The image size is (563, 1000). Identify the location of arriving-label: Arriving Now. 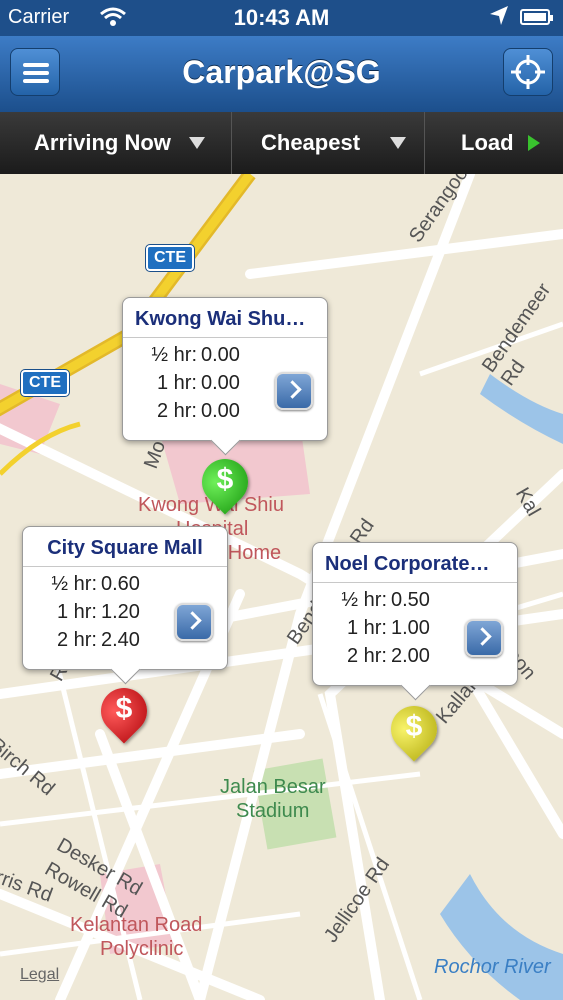
(102, 142).